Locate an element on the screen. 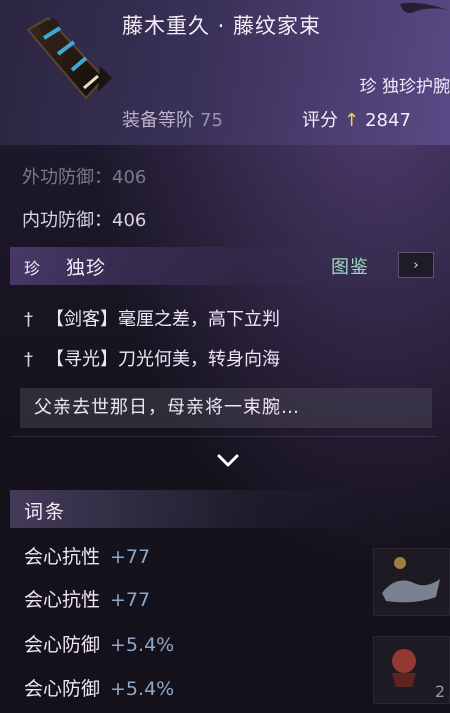 This screenshot has width=450, height=713. rarity-badge: 珍 is located at coordinates (32, 268).